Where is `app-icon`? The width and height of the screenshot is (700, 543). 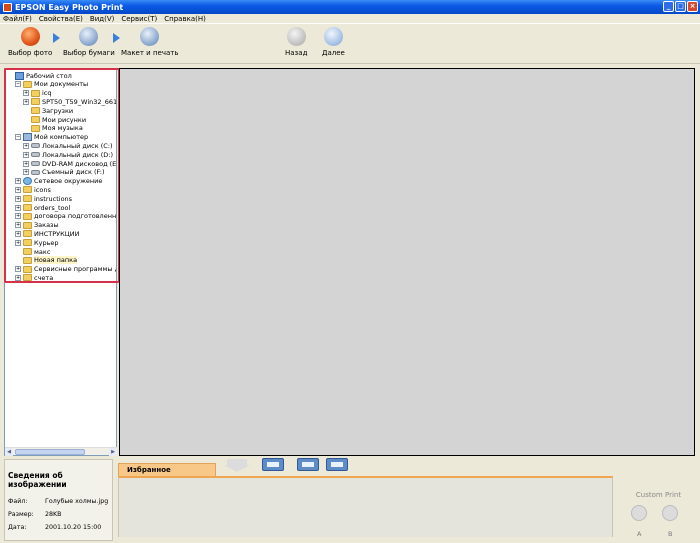 app-icon is located at coordinates (7, 7).